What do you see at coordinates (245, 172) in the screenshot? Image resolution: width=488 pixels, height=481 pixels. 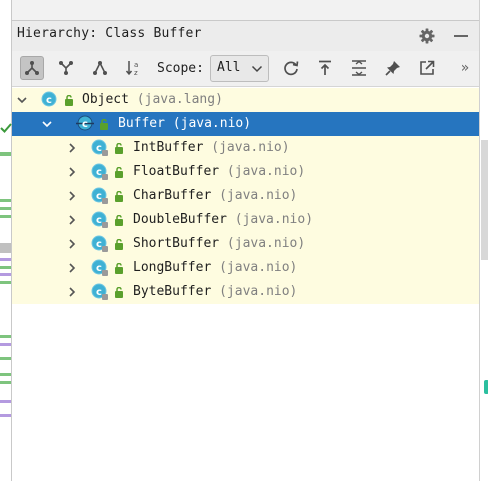 I see `tree-row-child: c FloatBuffer (java.nio)` at bounding box center [245, 172].